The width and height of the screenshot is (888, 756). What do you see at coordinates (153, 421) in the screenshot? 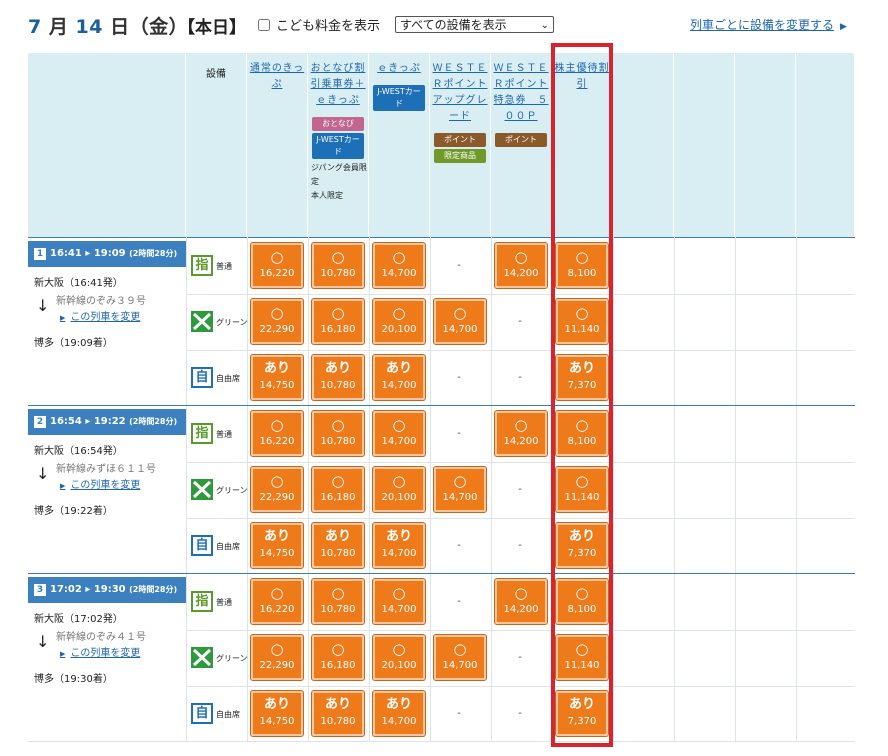
I see `train-duration: (2時間28分)` at bounding box center [153, 421].